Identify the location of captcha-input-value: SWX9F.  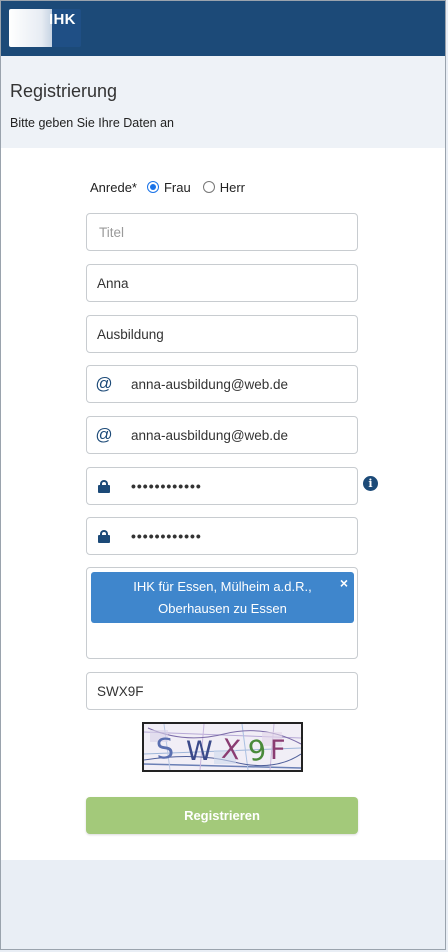
(120, 691).